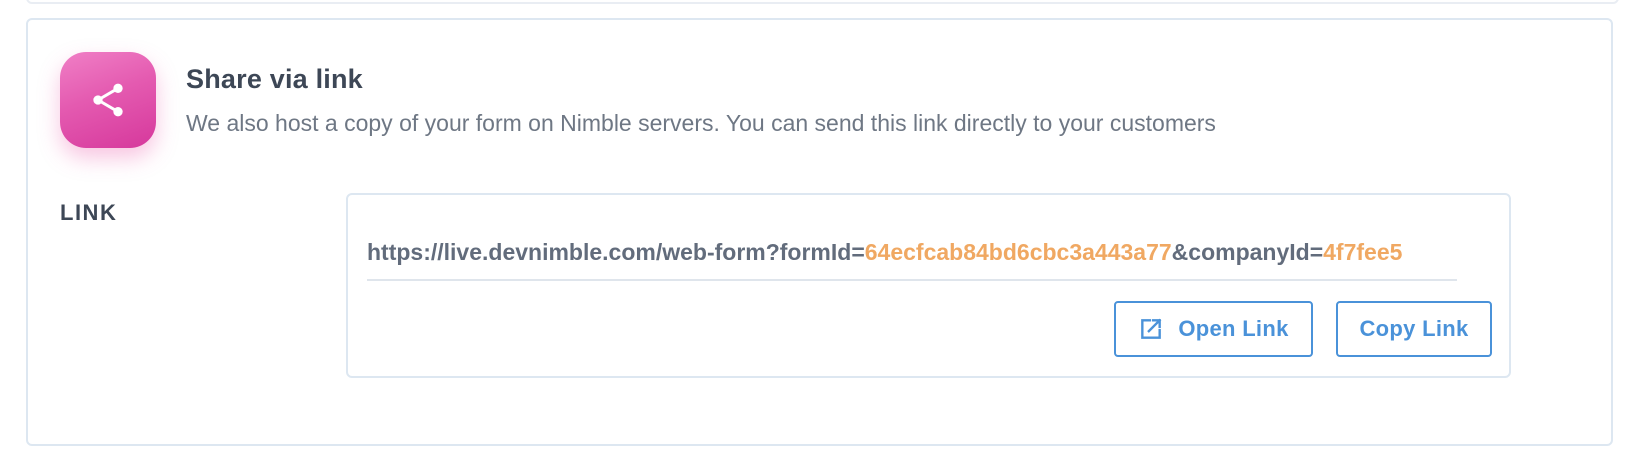  I want to click on url-company-key: &companyId=, so click(1247, 252).